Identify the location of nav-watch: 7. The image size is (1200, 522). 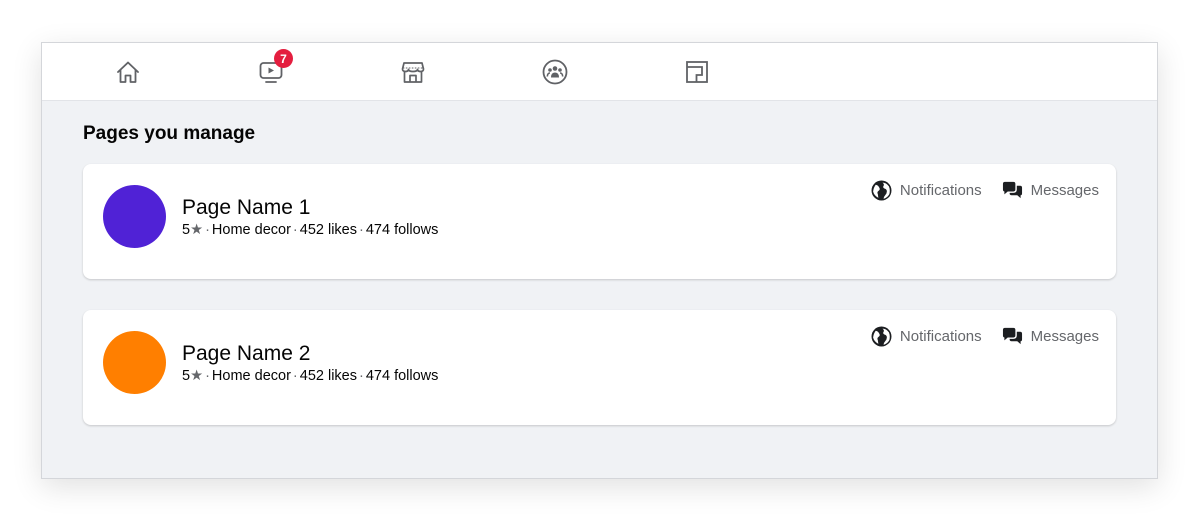
(274, 68).